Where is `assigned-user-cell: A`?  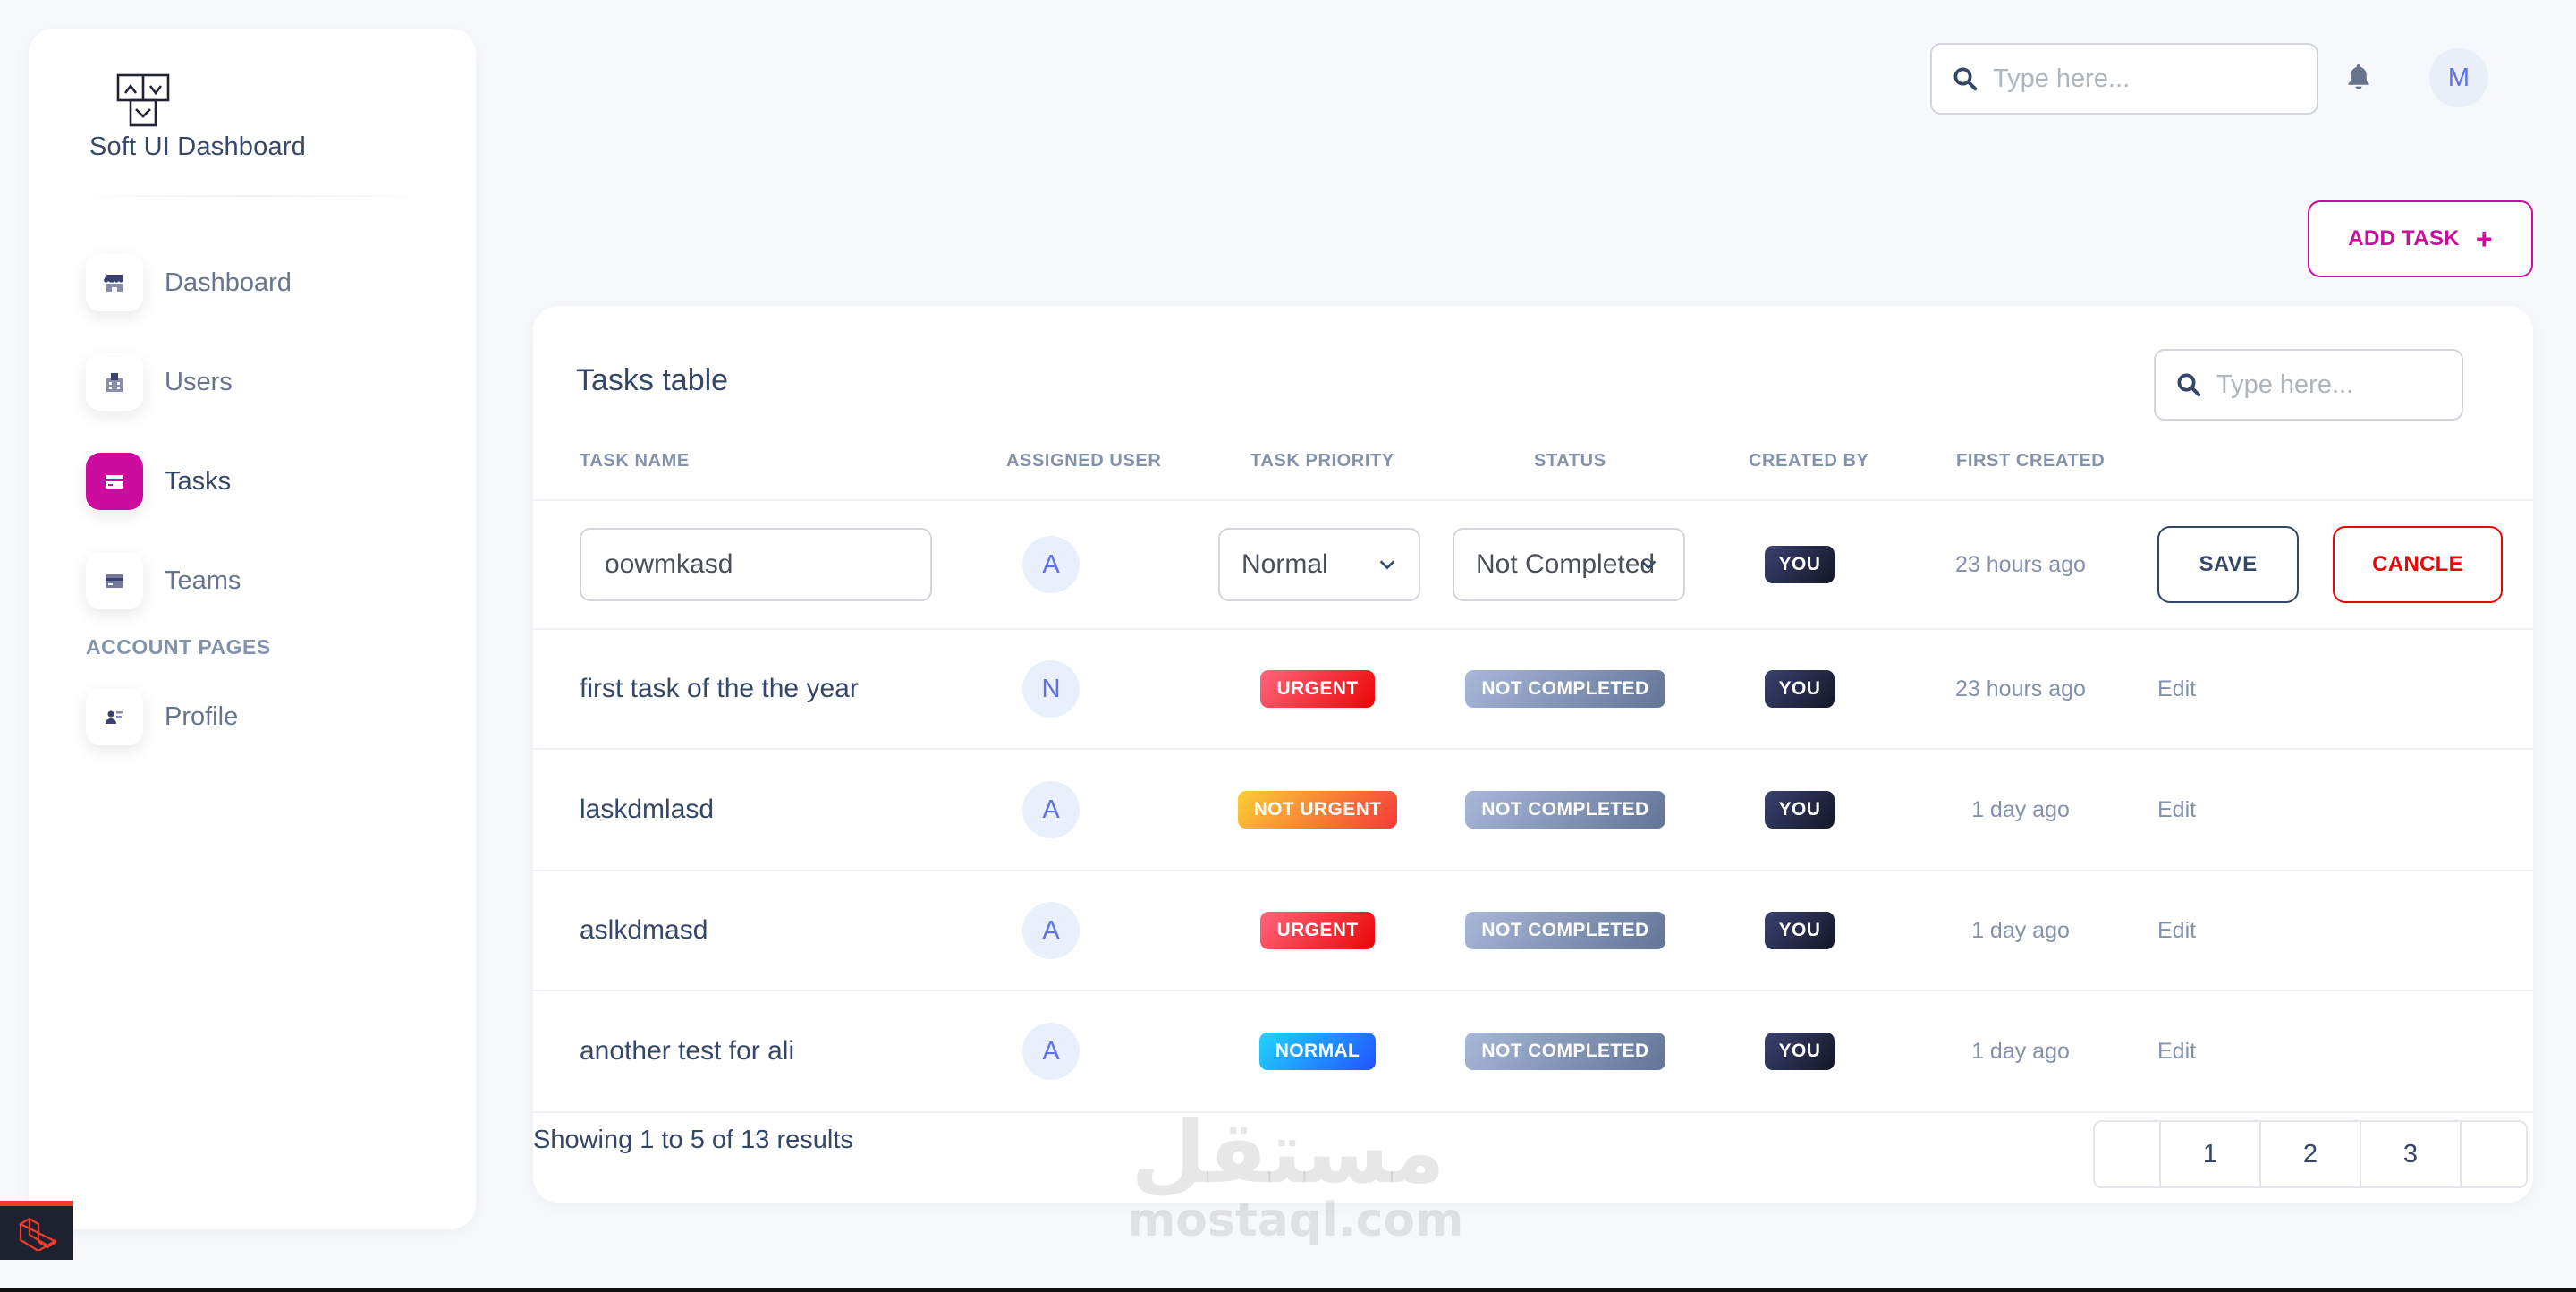
assigned-user-cell: A is located at coordinates (1050, 564).